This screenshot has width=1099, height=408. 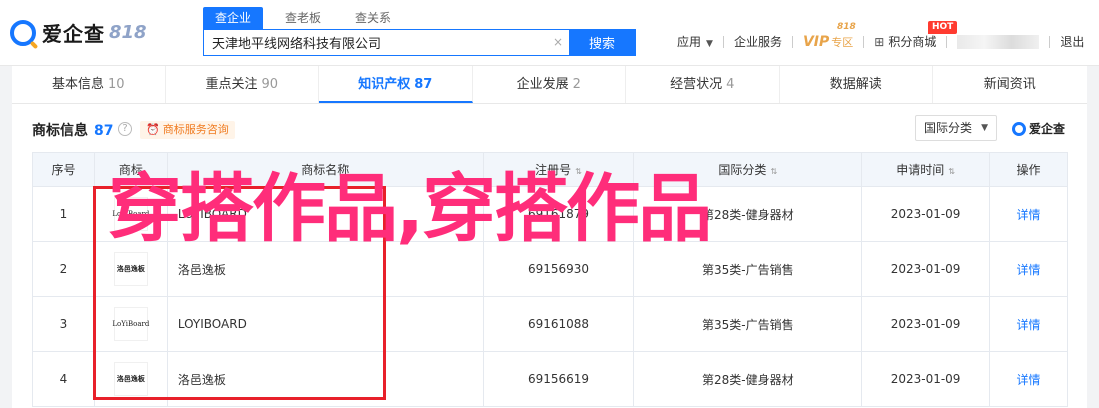 I want to click on tab-news: 新闻资讯, so click(x=1010, y=84).